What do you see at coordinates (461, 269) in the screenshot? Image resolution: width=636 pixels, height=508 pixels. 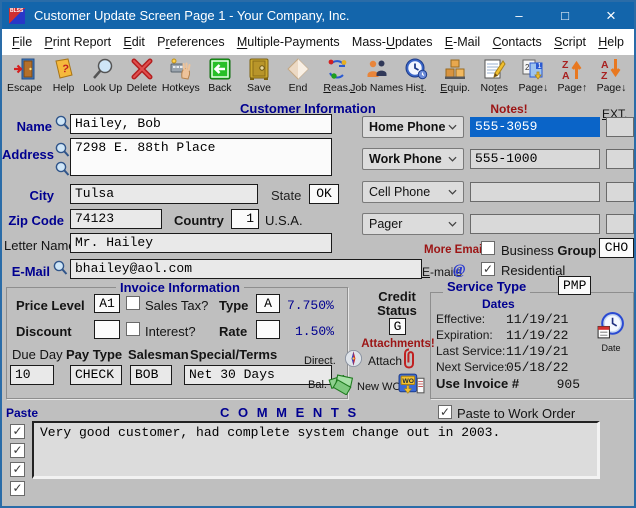 I see `emails-at-icon: @` at bounding box center [461, 269].